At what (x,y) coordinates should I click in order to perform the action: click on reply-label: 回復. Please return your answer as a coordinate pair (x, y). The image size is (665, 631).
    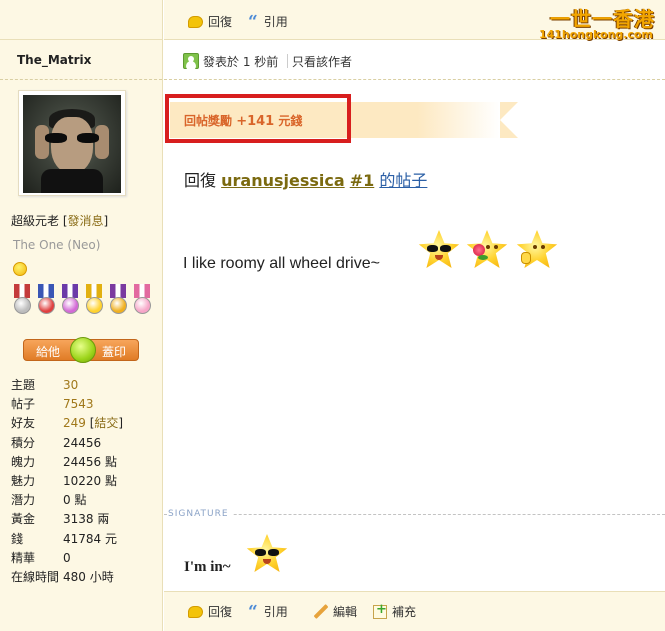
    Looking at the image, I should click on (220, 612).